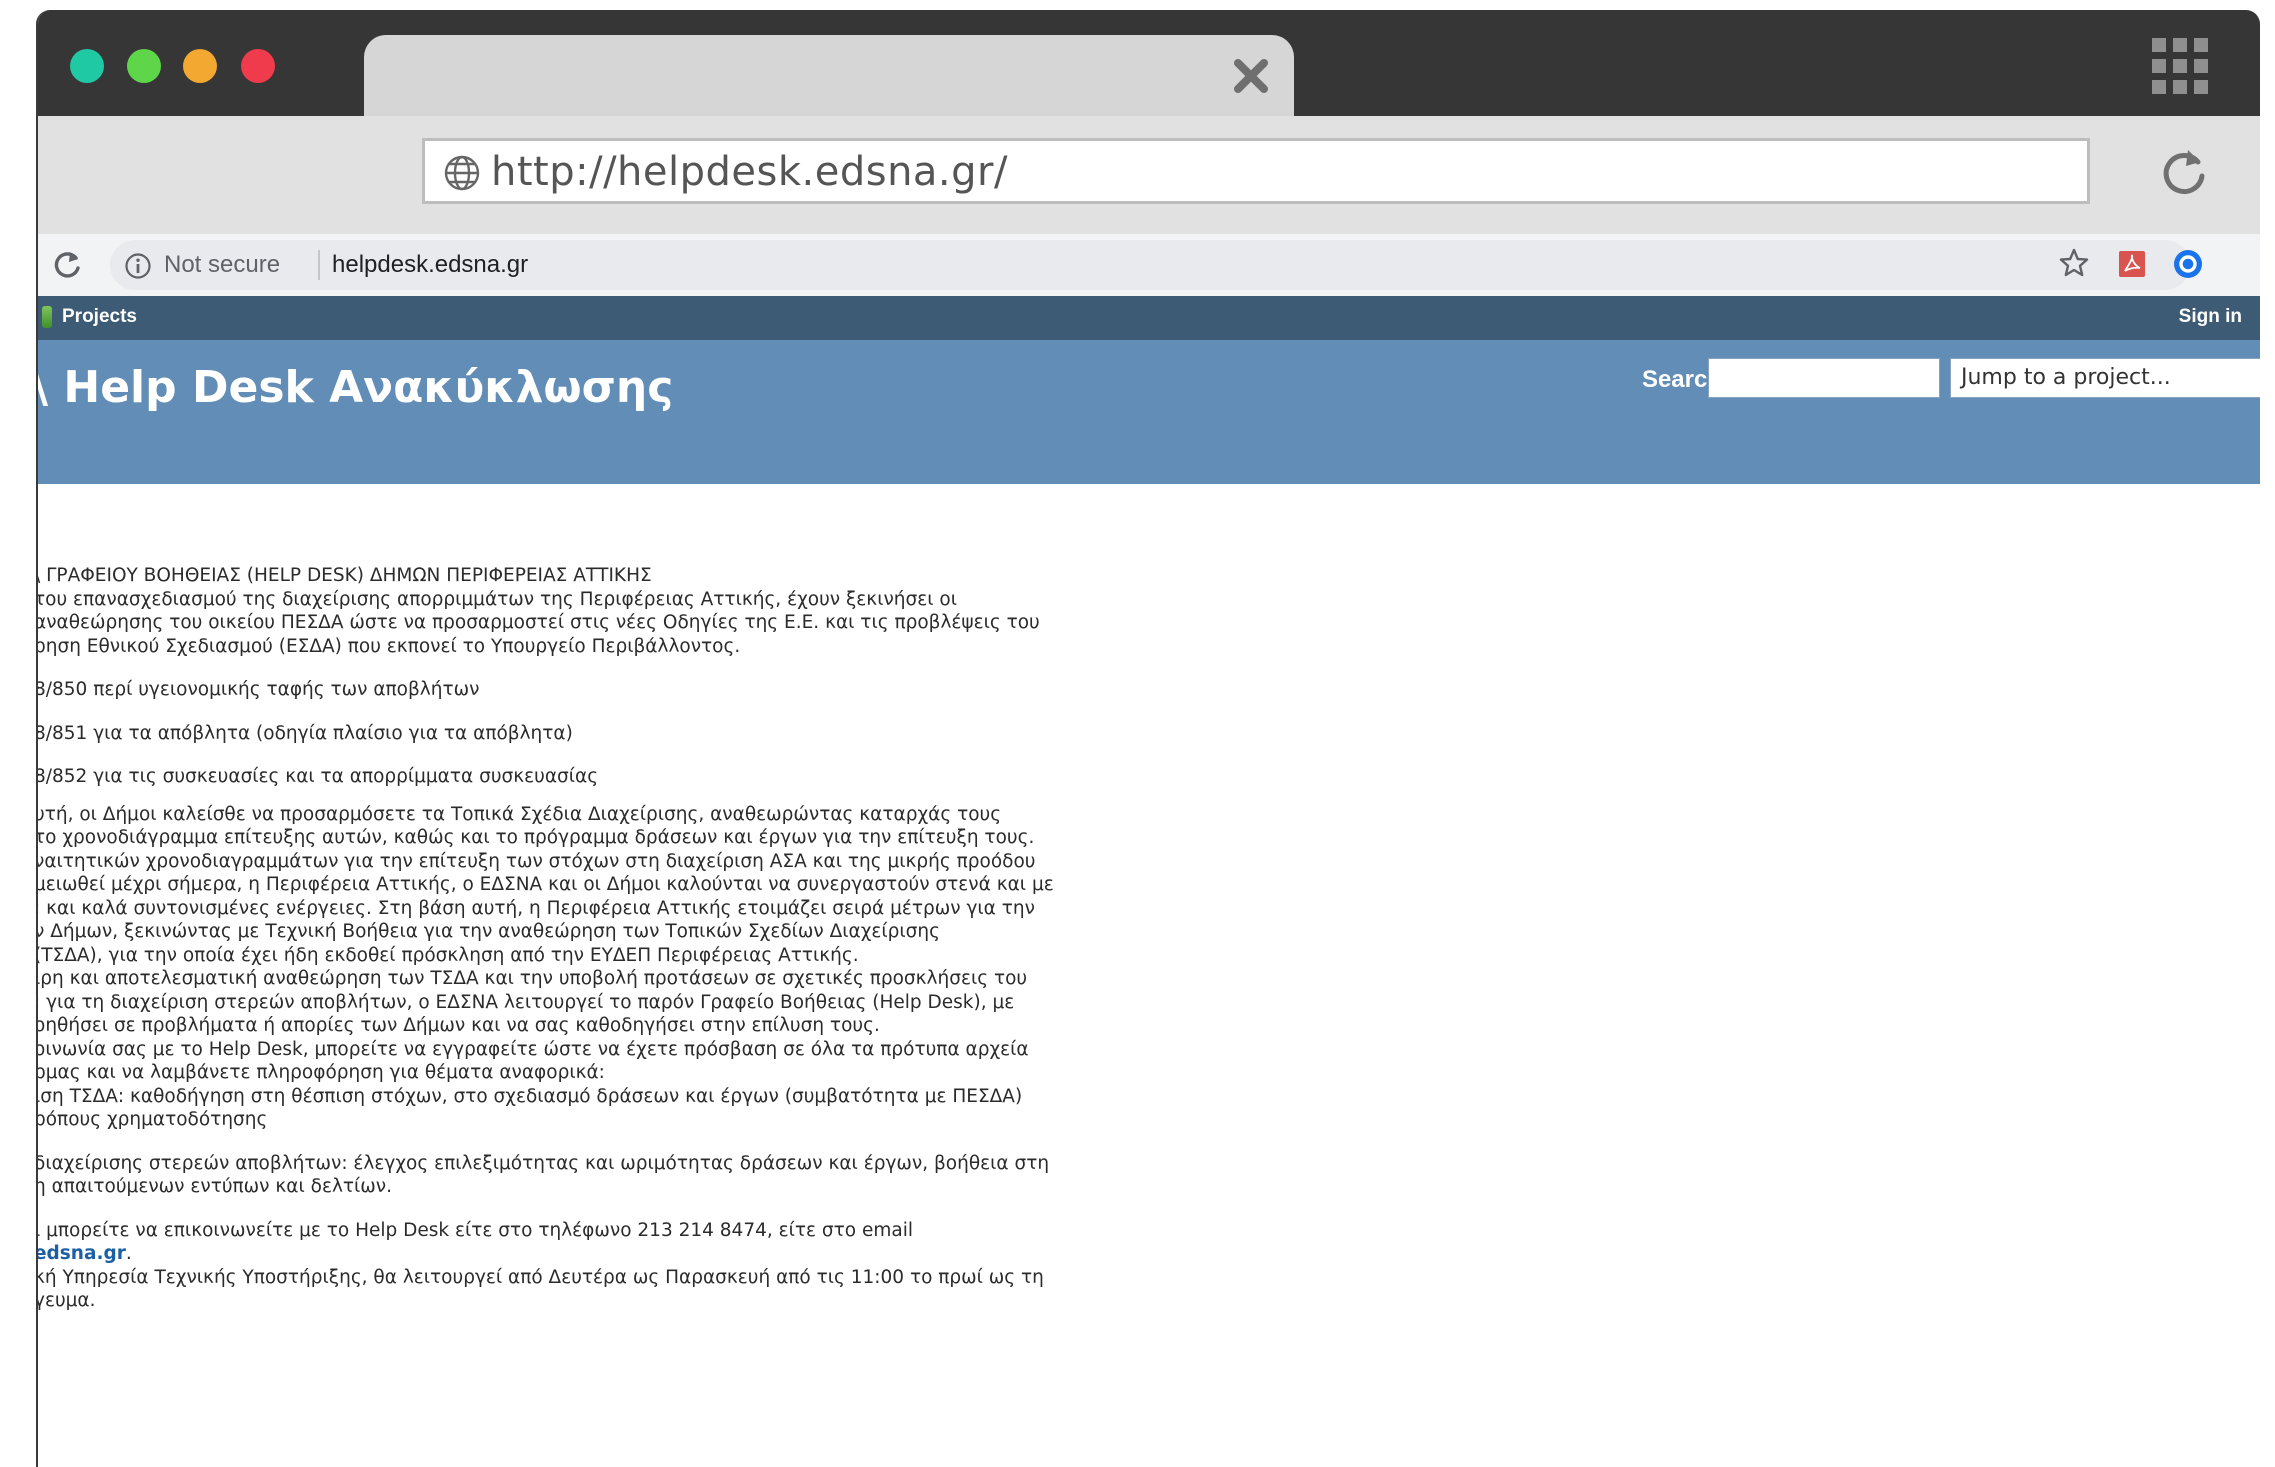 This screenshot has width=2275, height=1467. What do you see at coordinates (144, 66) in the screenshot?
I see `window-maximize-button` at bounding box center [144, 66].